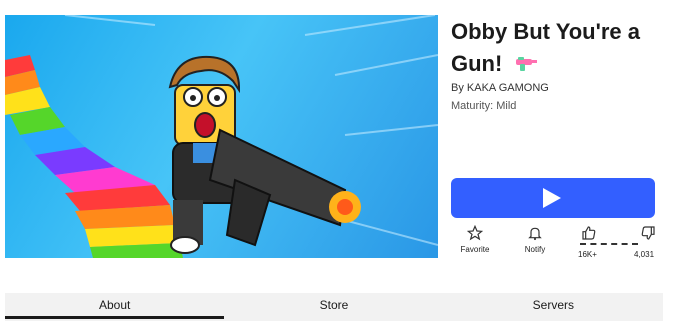  I want to click on favorite-button: Favorite, so click(475, 239).